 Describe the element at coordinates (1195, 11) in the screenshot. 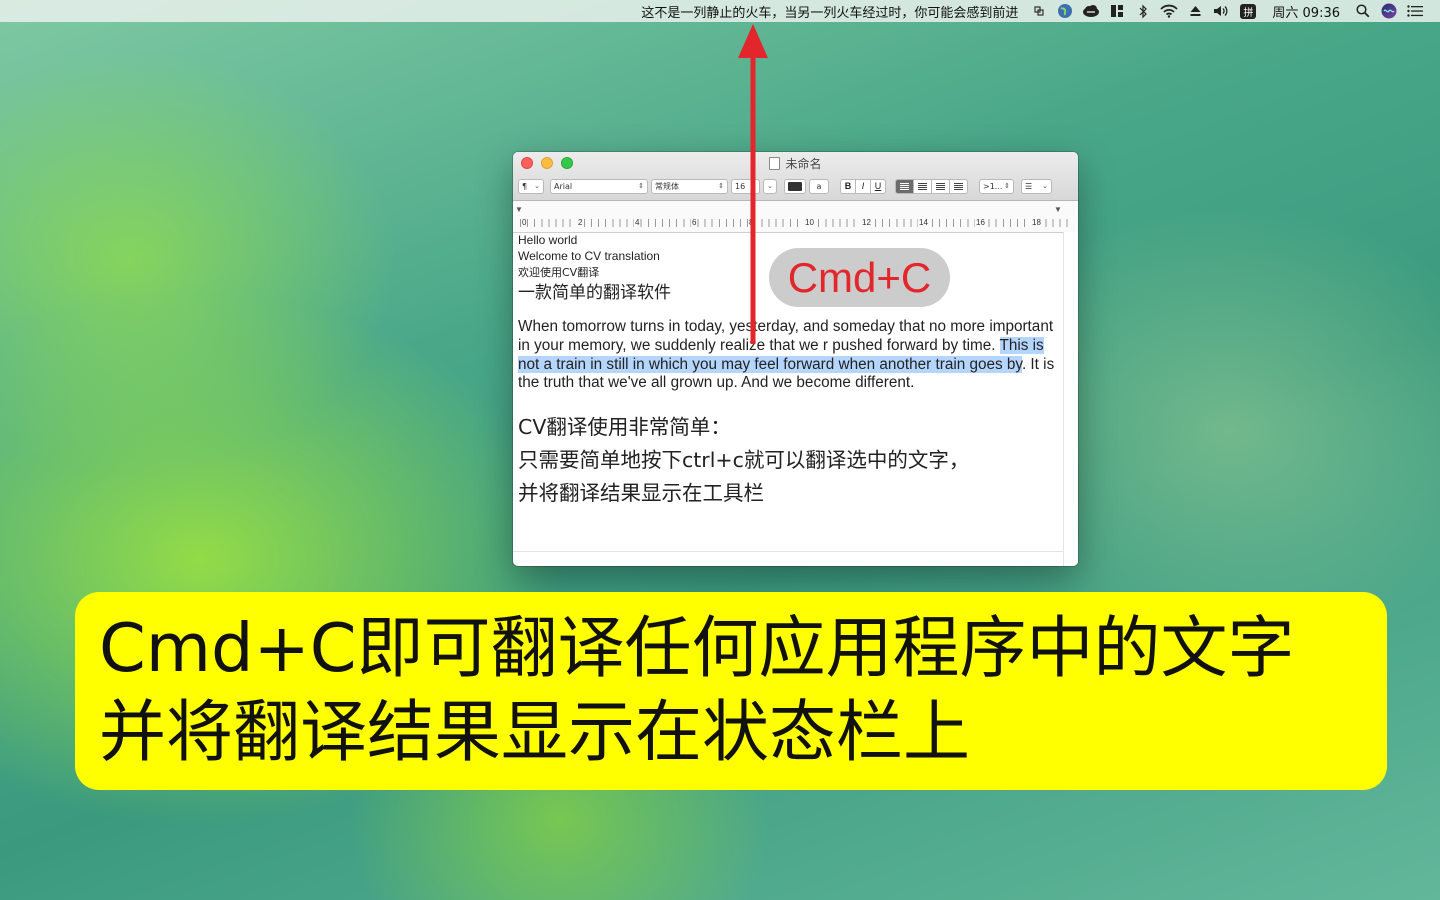

I see `eject-icon` at that location.